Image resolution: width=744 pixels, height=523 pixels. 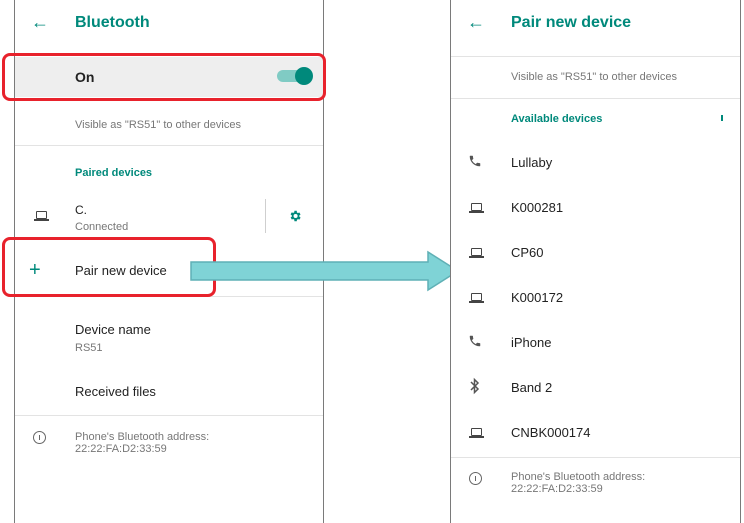 I want to click on received-files-label: Received files, so click(x=115, y=391).